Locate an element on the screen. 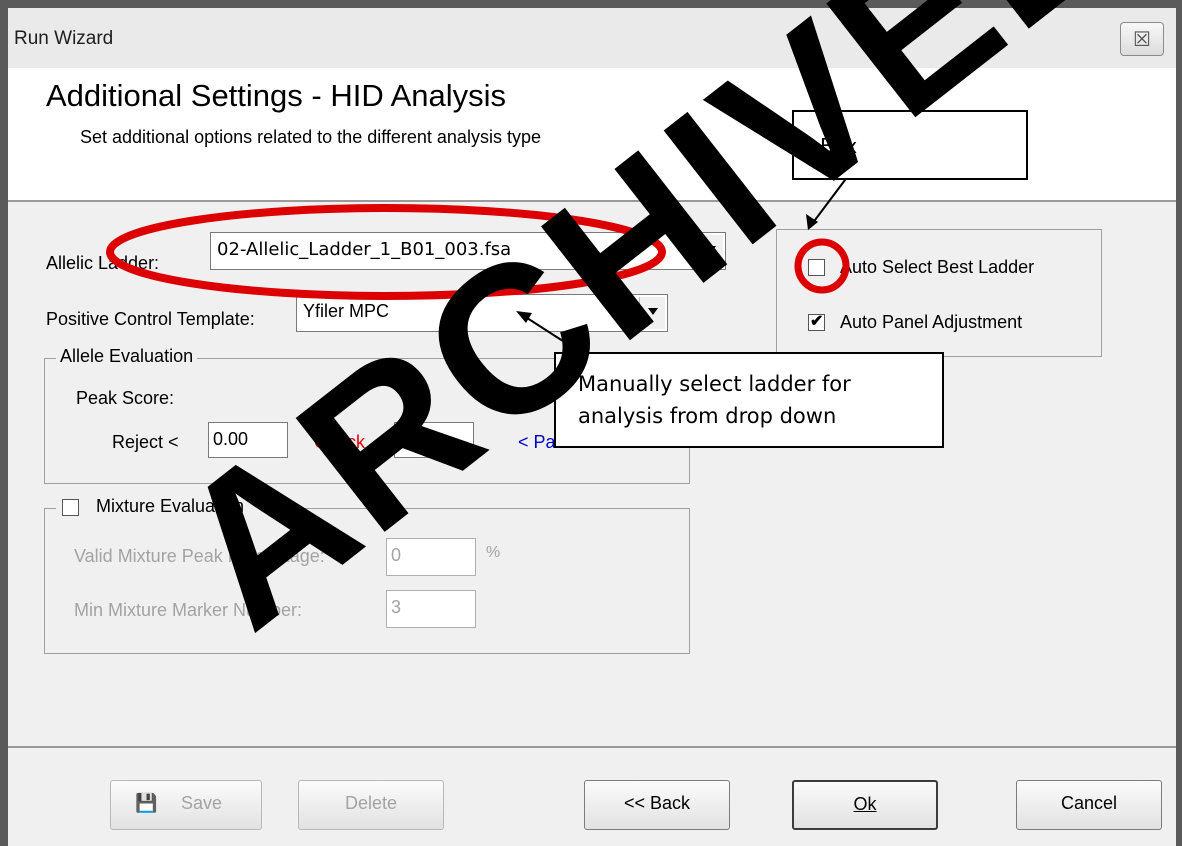 The height and width of the screenshot is (846, 1182). ladder-highlight-ellipse is located at coordinates (386, 252).